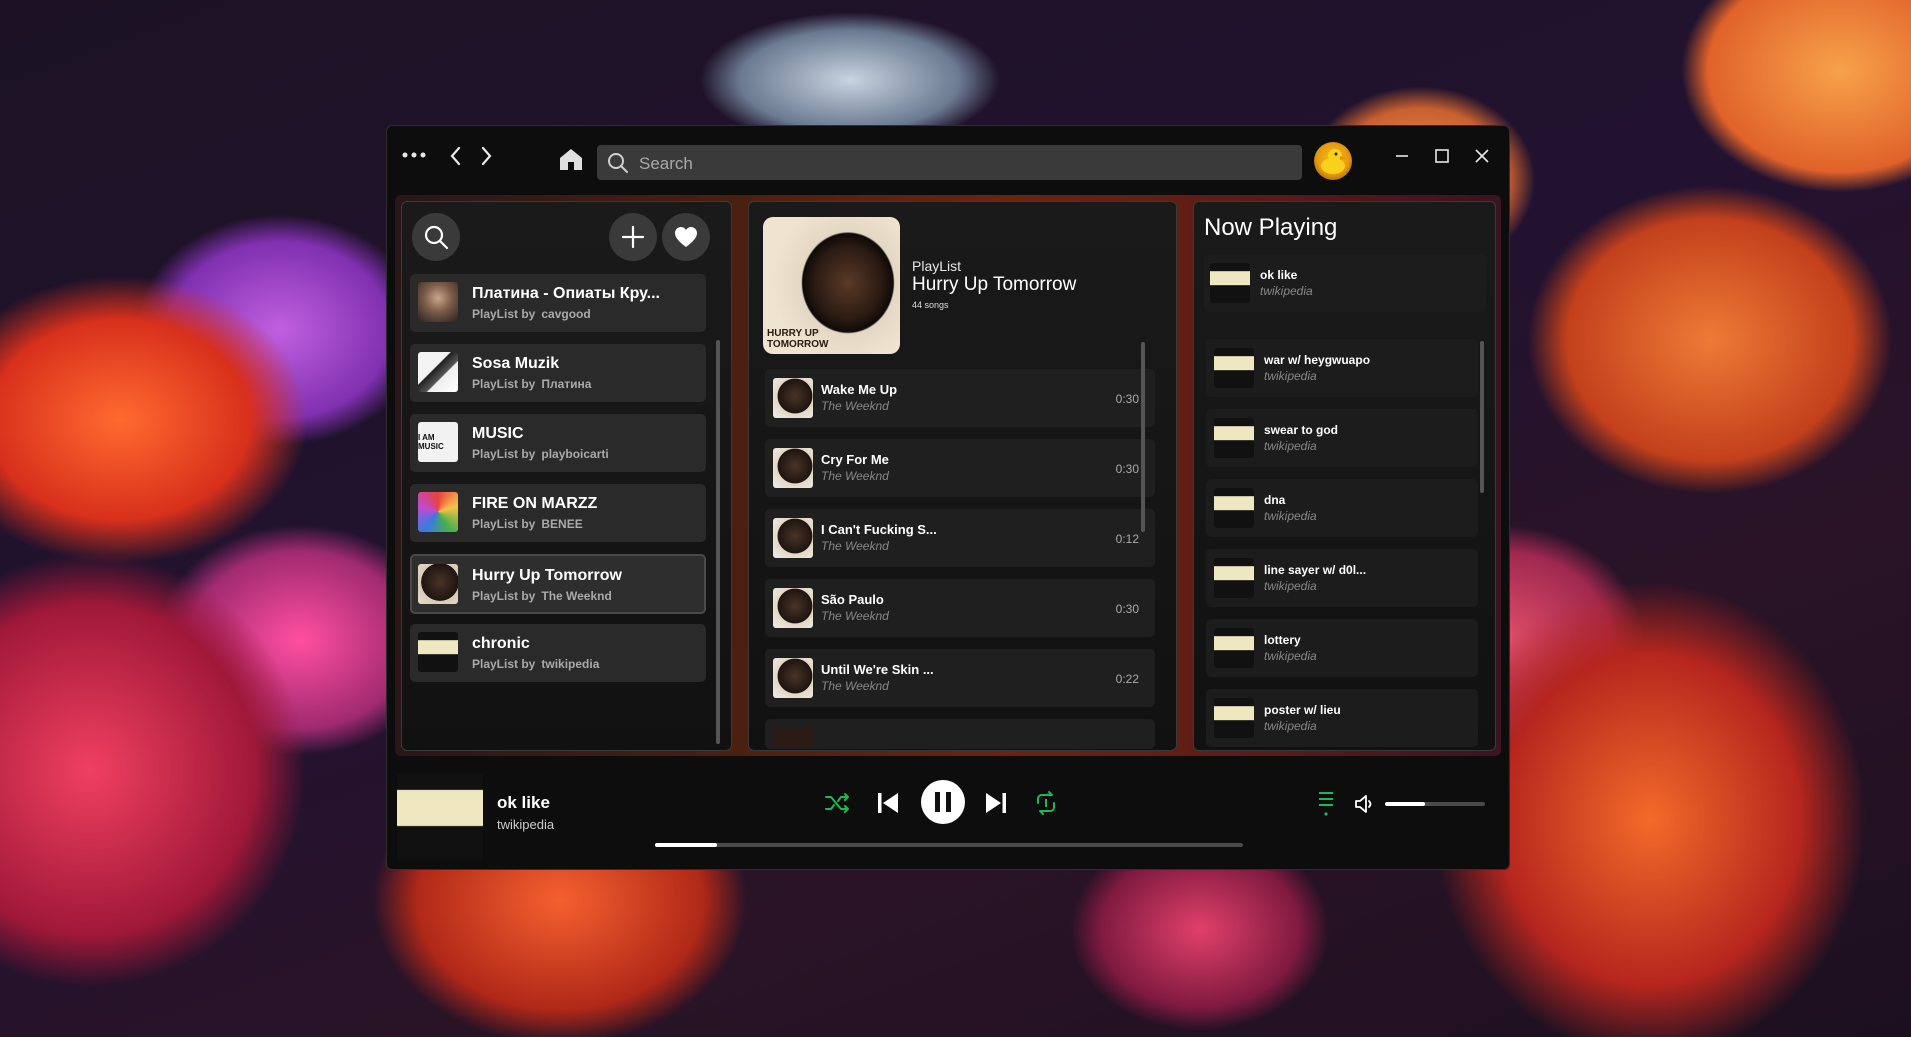  Describe the element at coordinates (960, 678) in the screenshot. I see `track-row: Until We're Skin ... The Weeknd 0:22` at that location.